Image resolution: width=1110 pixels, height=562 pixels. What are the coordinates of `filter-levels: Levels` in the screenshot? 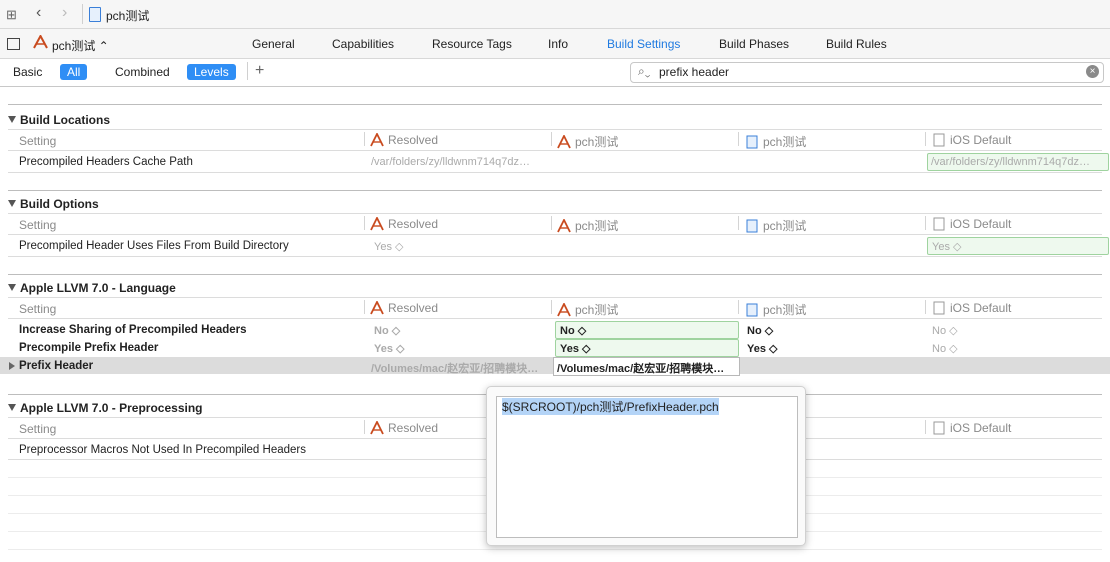 It's located at (211, 72).